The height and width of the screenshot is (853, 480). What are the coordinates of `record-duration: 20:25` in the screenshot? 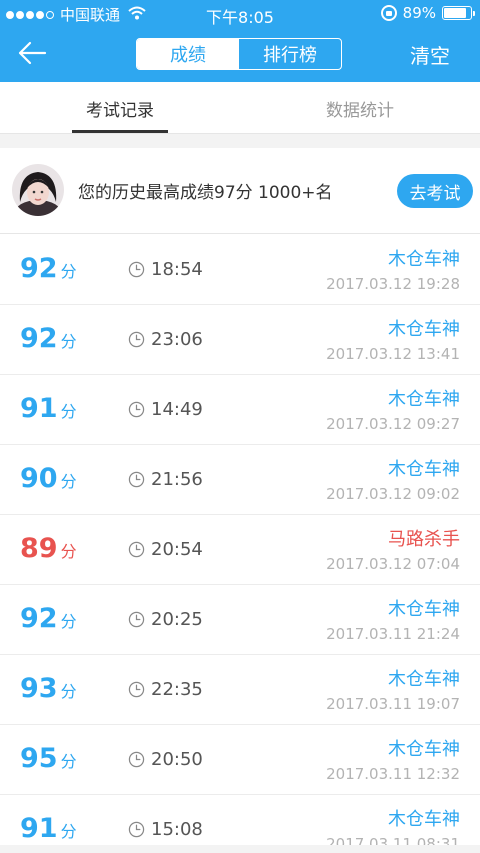 It's located at (165, 619).